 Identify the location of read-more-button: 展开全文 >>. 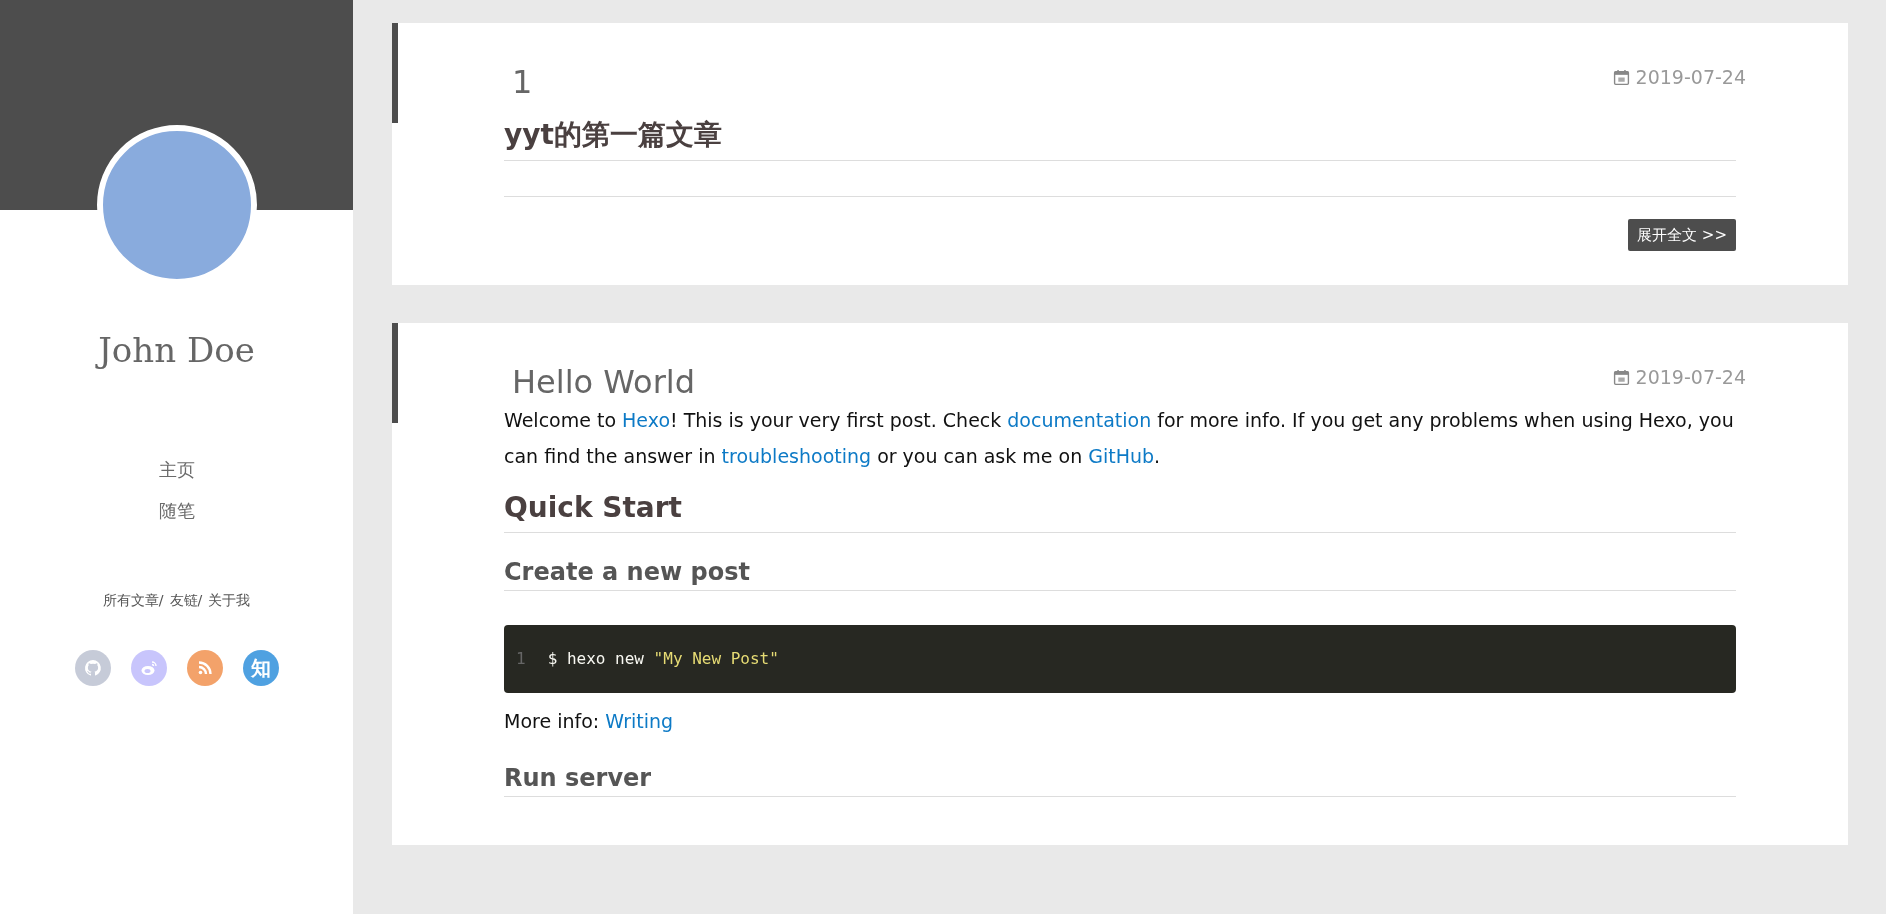
(1682, 235).